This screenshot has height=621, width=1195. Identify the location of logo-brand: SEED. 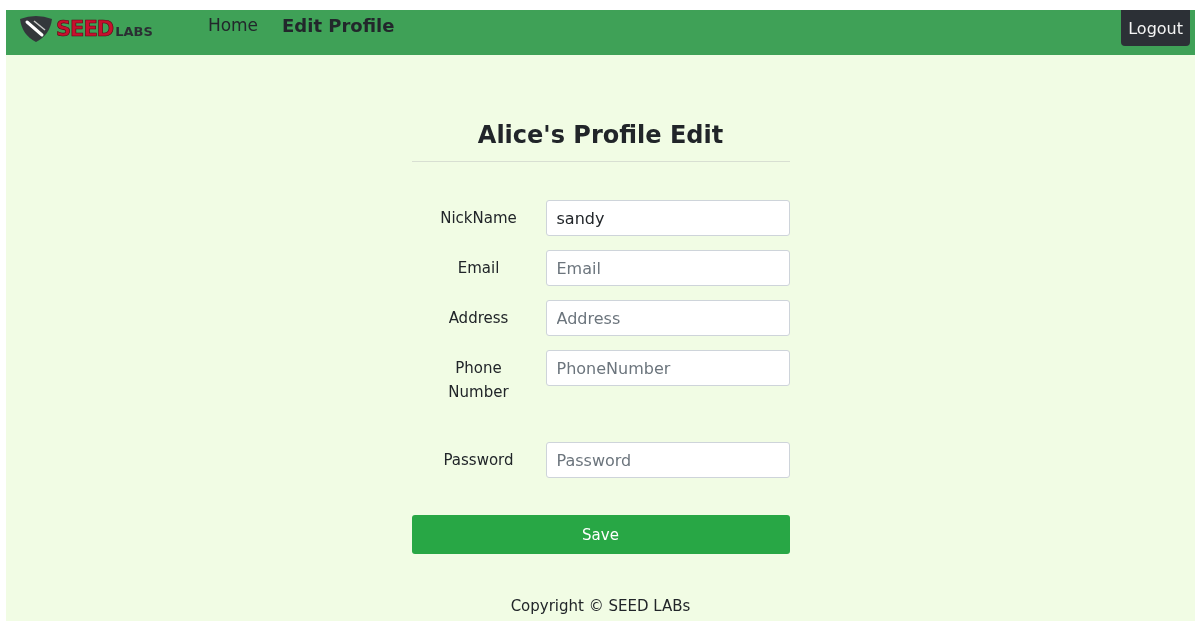
(85, 29).